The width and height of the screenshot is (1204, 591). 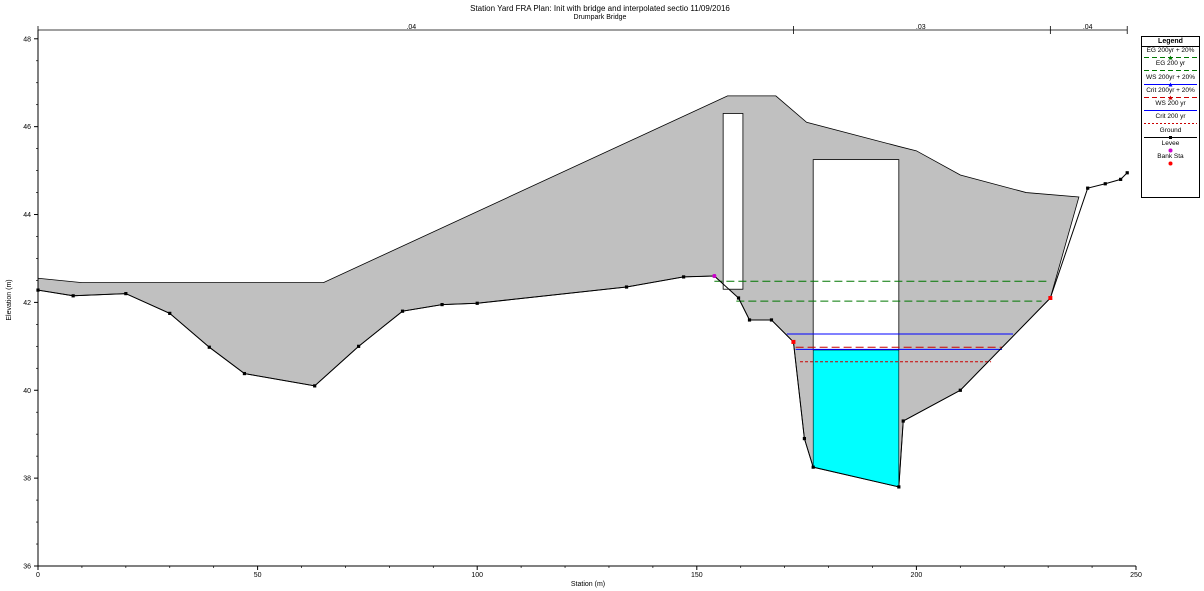 I want to click on x-tick-label-2: 100, so click(x=477, y=575).